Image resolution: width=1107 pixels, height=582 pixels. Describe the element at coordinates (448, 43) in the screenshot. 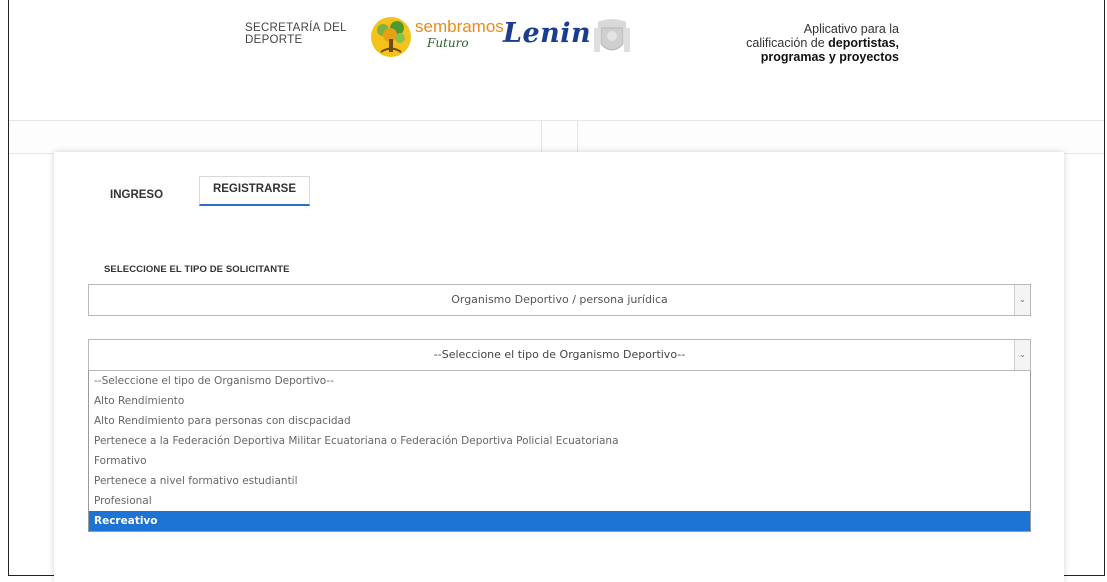

I see `futuro-text: Futuro` at that location.